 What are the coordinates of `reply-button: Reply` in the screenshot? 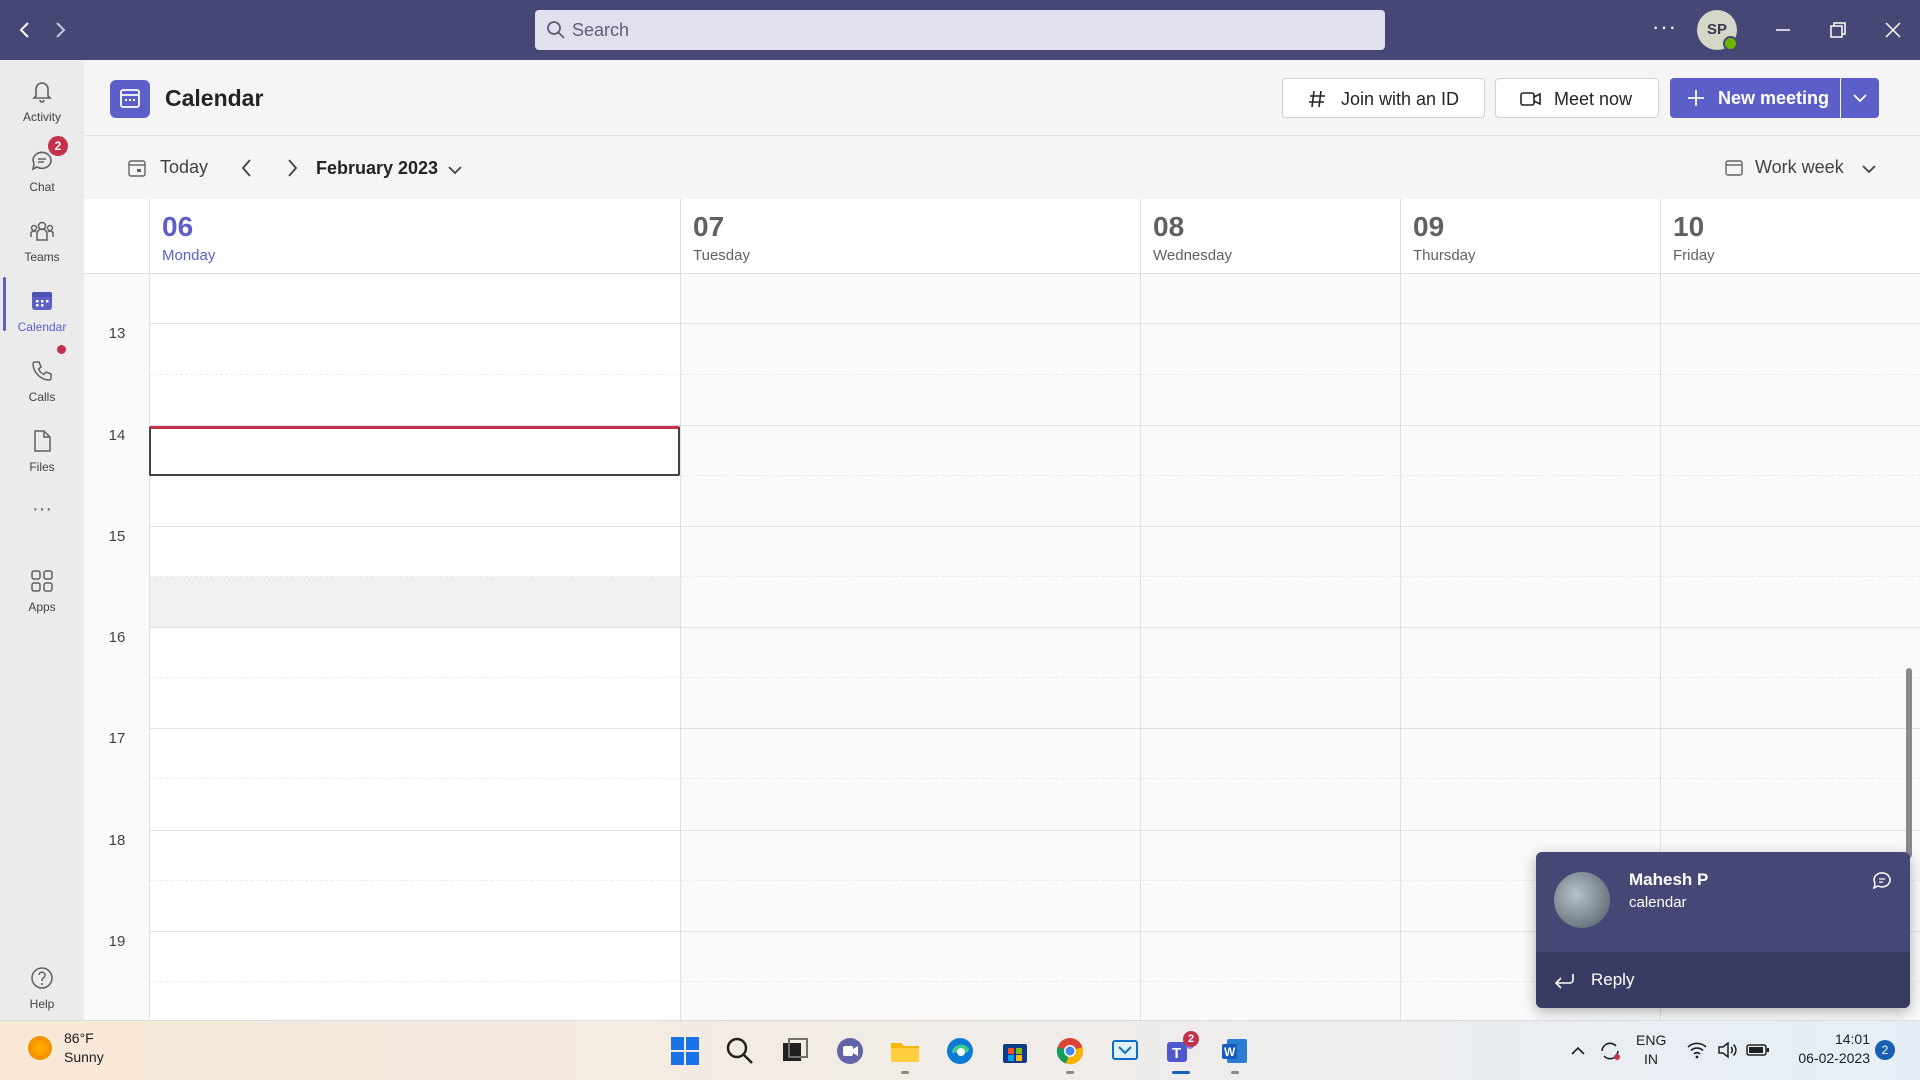 It's located at (1723, 980).